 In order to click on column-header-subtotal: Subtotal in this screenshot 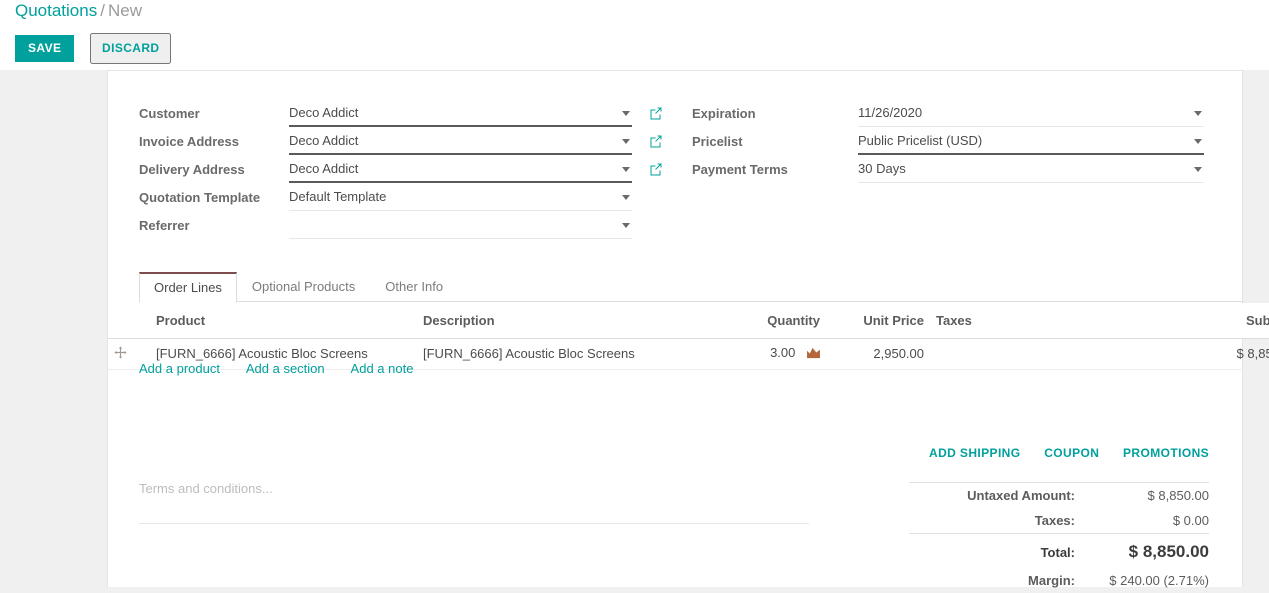, I will do `click(1213, 321)`.